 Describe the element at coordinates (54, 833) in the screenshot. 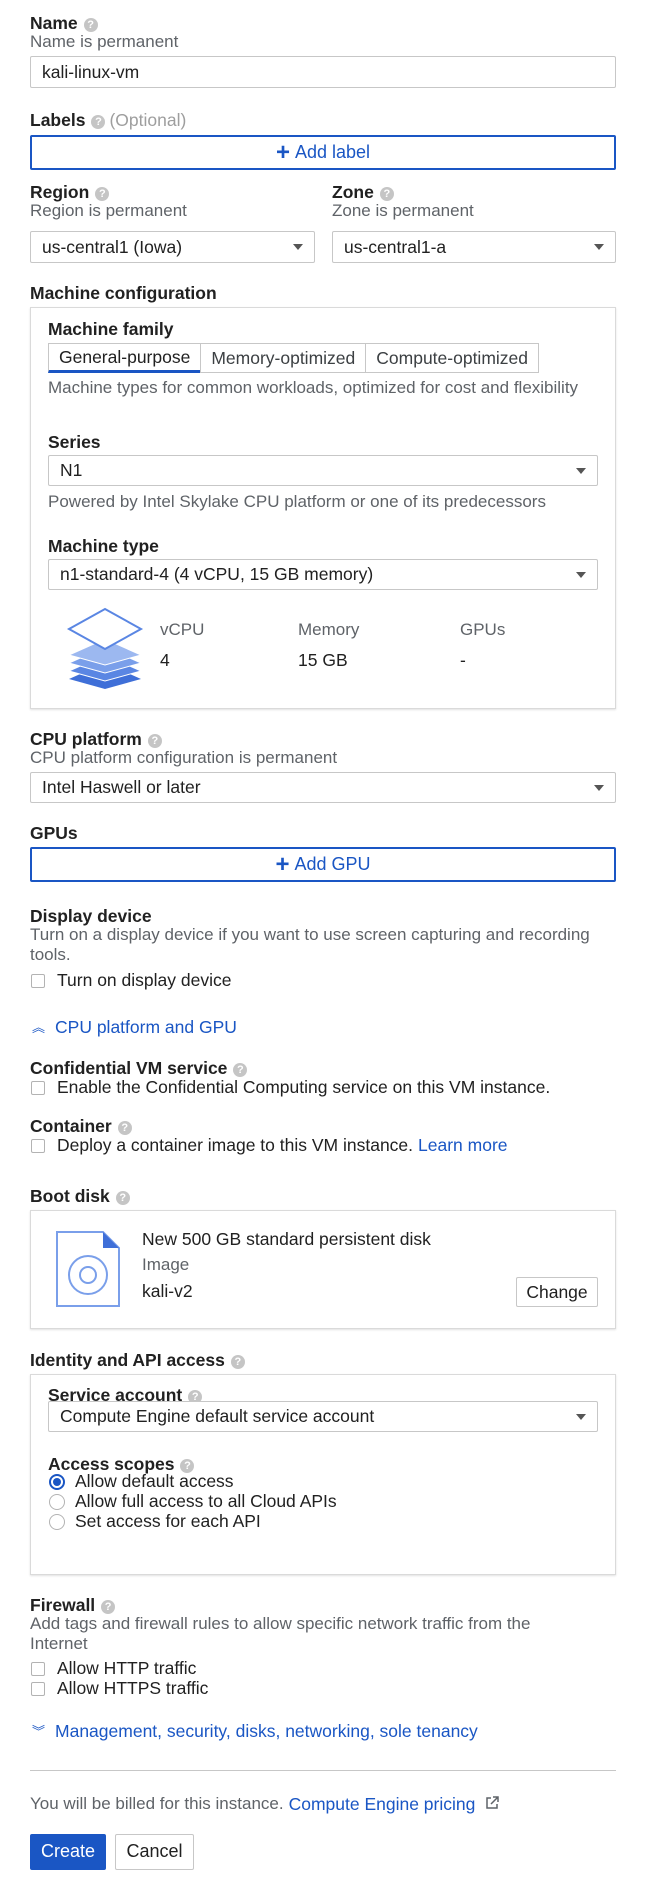

I see `gpus-label: GPUs` at that location.